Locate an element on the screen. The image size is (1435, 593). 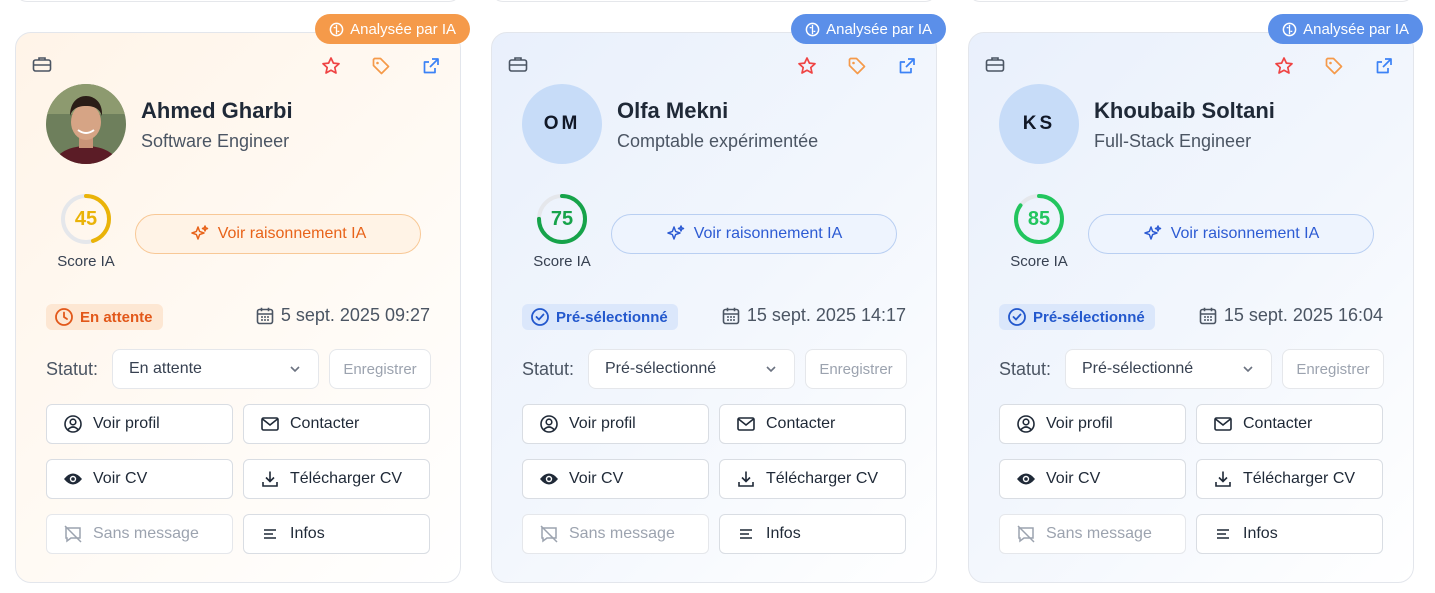
avatar-initials: OM is located at coordinates (562, 123).